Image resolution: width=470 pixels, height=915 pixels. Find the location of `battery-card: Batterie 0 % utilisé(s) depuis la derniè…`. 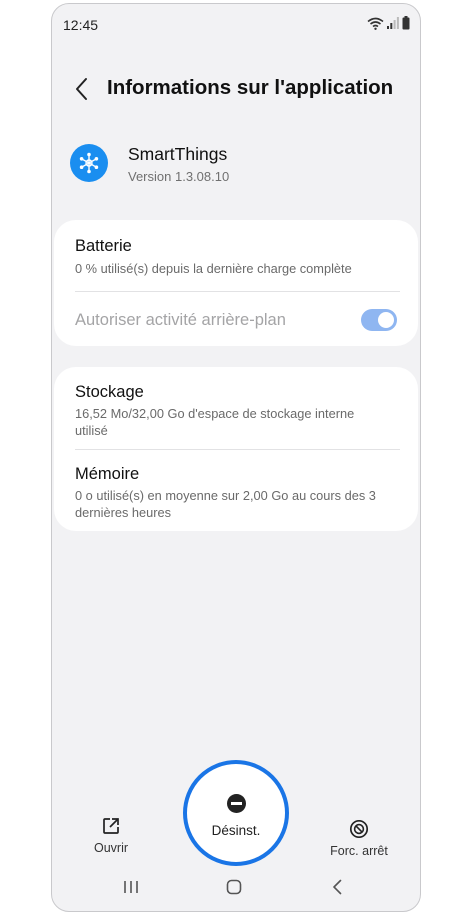

battery-card: Batterie 0 % utilisé(s) depuis la derniè… is located at coordinates (236, 283).